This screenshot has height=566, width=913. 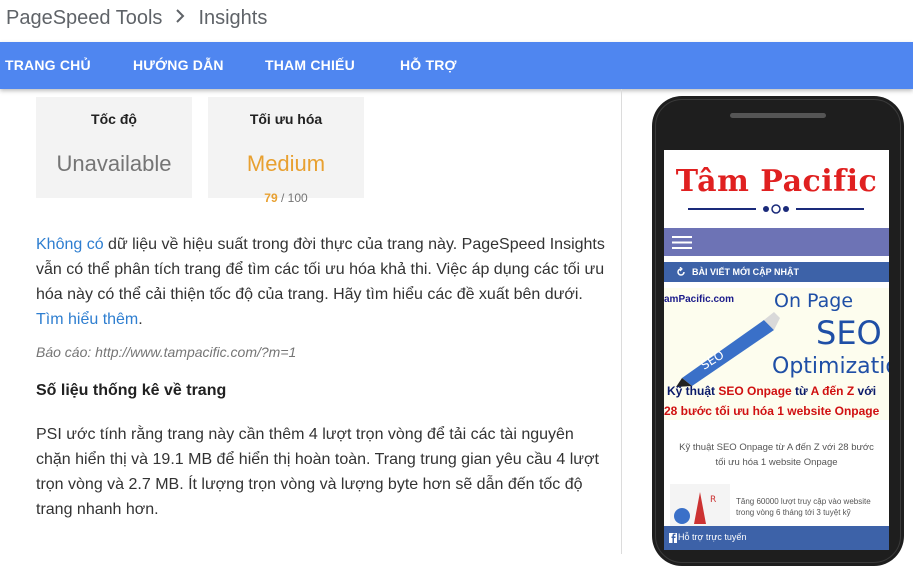 I want to click on nav-item-guides: HƯỚNG DẪN, so click(x=178, y=65).